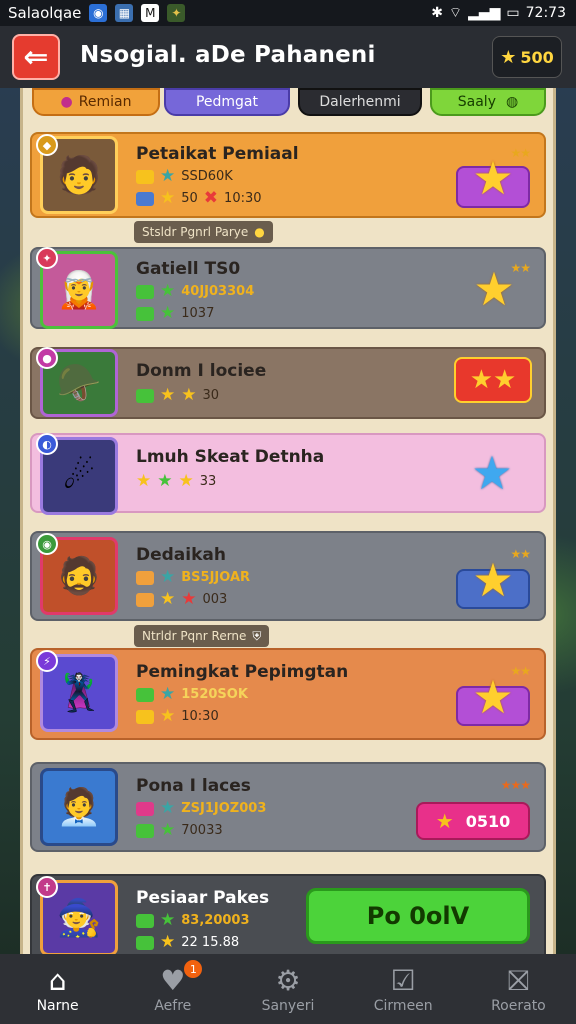 This screenshot has width=576, height=1024. I want to click on tab-label: Dalerhenmi, so click(360, 102).